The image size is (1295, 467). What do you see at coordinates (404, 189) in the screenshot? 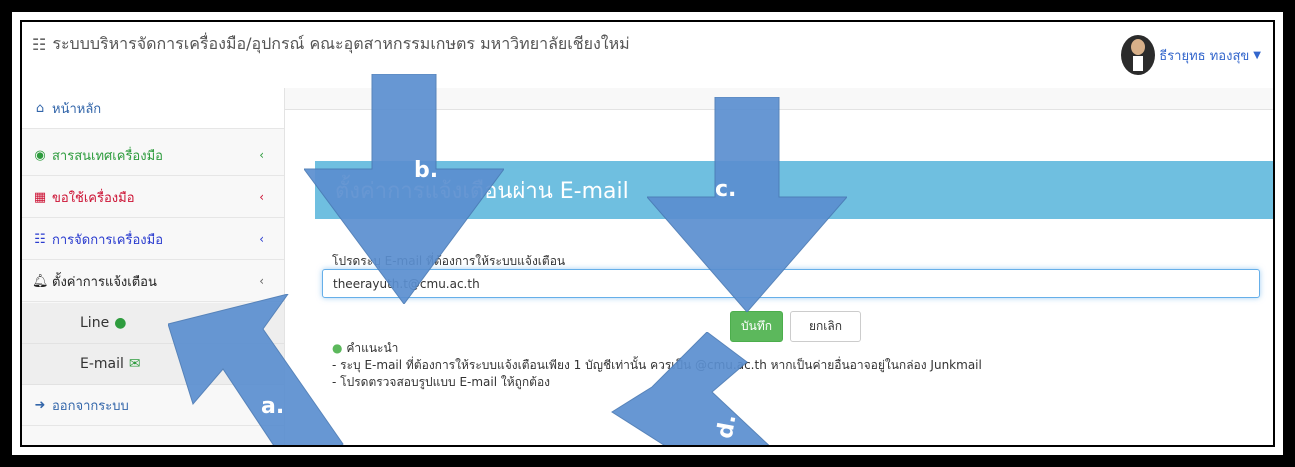
I see `annotation-arrow-b` at bounding box center [404, 189].